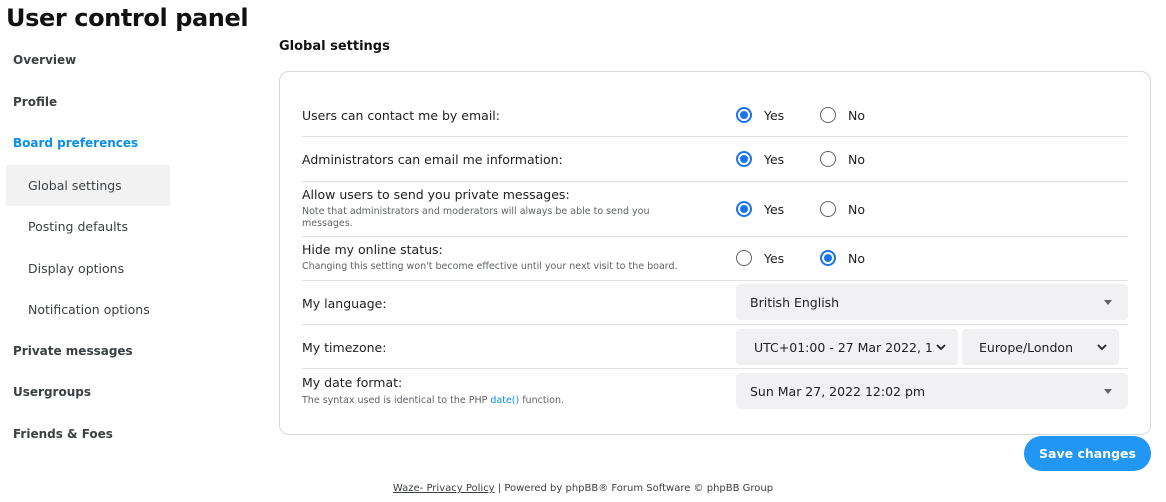 The height and width of the screenshot is (502, 1166). Describe the element at coordinates (344, 347) in the screenshot. I see `setting-label: My timezone:` at that location.